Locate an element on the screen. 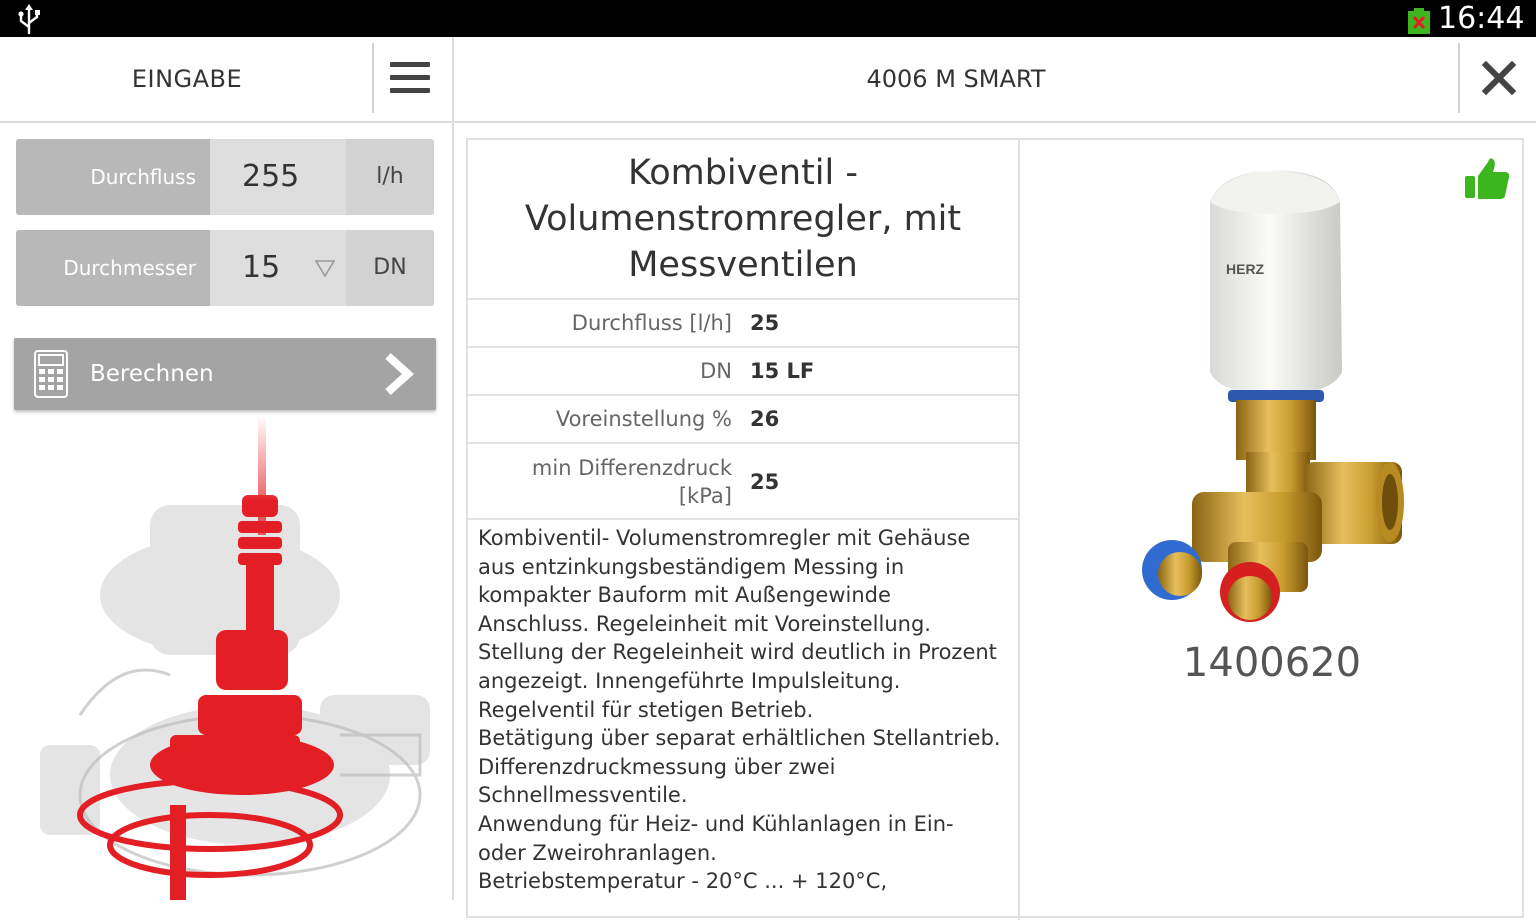  close-icon is located at coordinates (1500, 79).